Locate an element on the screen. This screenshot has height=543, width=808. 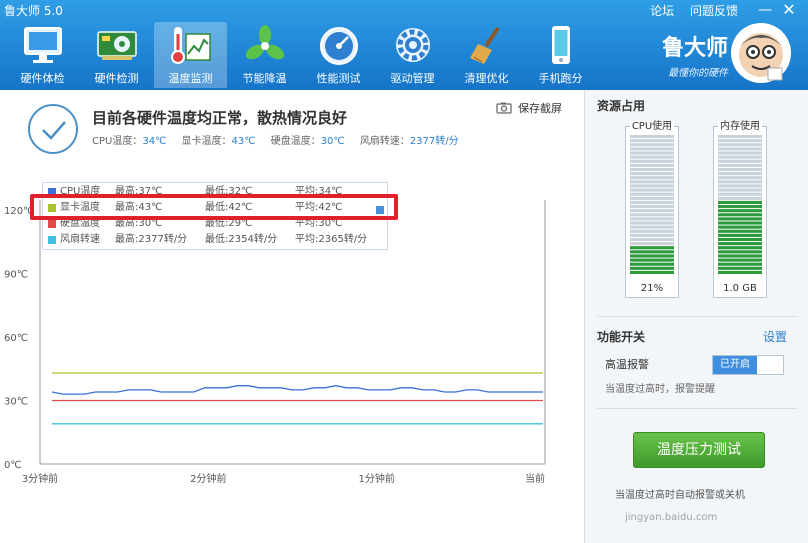
series-line is located at coordinates (297, 390).